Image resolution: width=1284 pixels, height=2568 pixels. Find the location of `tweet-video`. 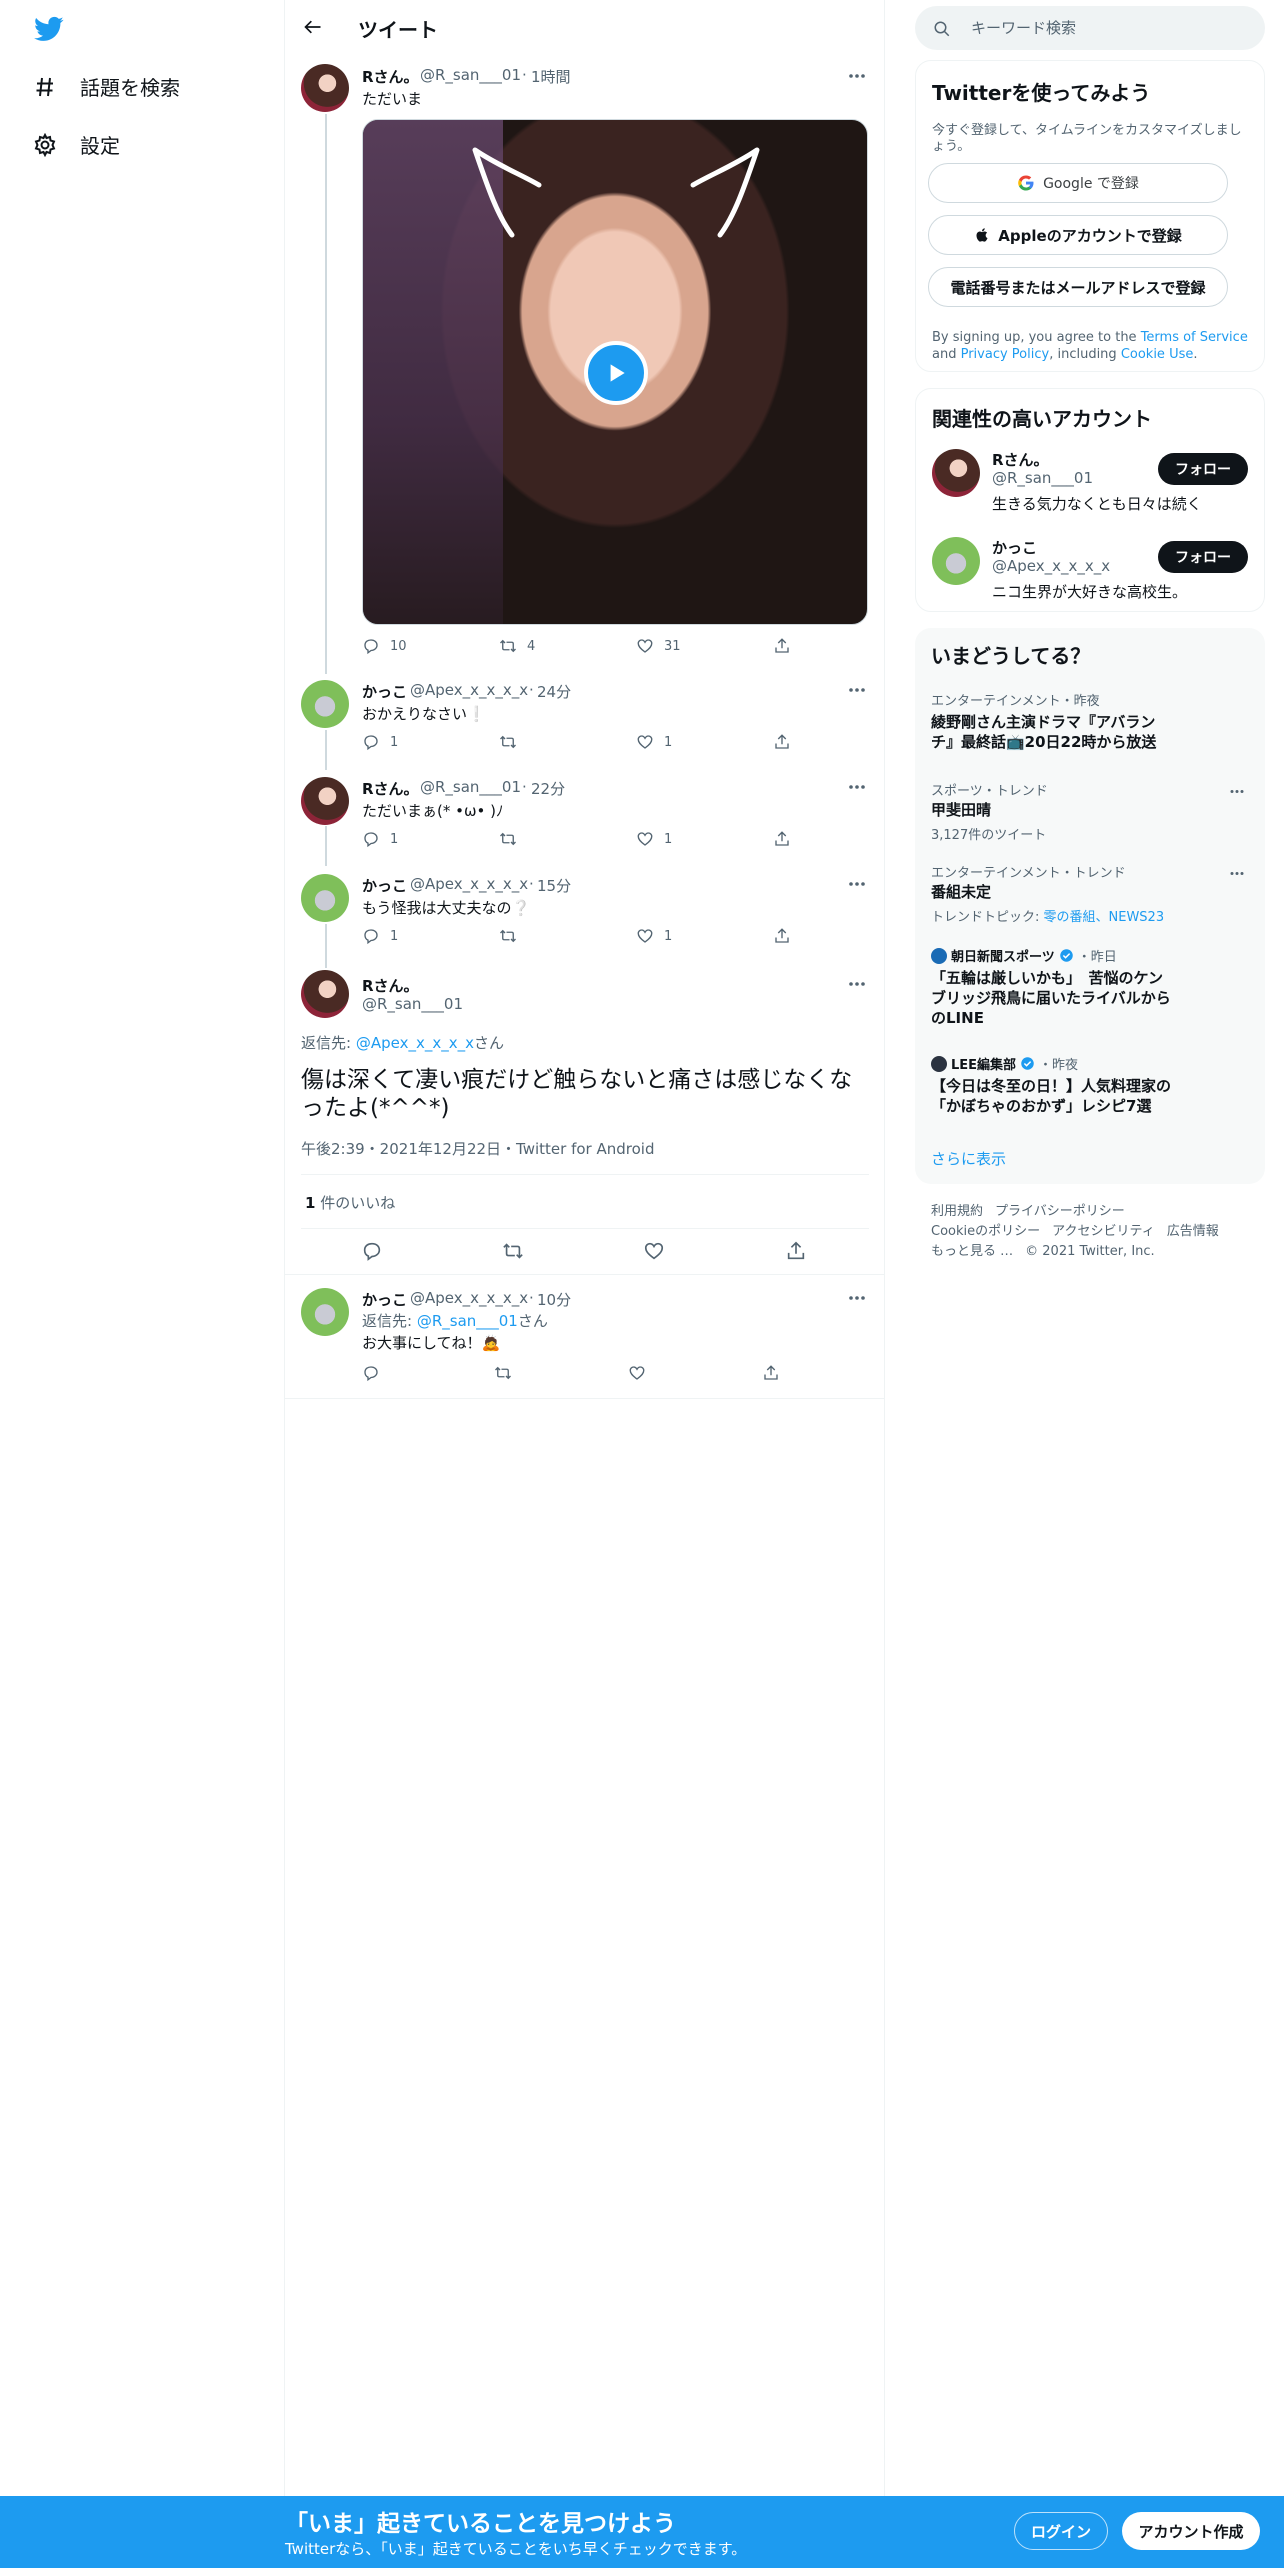

tweet-video is located at coordinates (615, 372).